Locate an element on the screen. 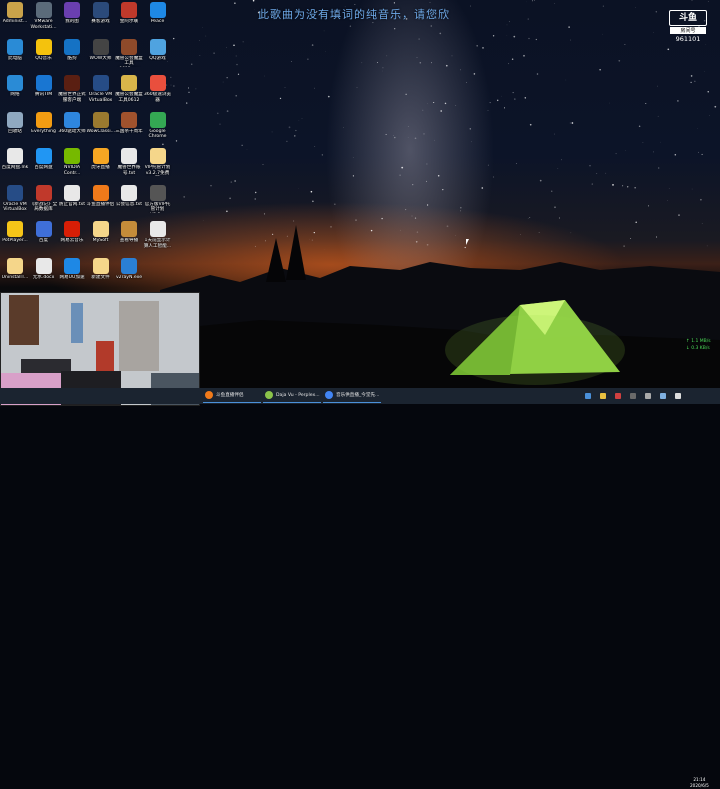  desktop-icon: Everything is located at coordinates (44, 123).